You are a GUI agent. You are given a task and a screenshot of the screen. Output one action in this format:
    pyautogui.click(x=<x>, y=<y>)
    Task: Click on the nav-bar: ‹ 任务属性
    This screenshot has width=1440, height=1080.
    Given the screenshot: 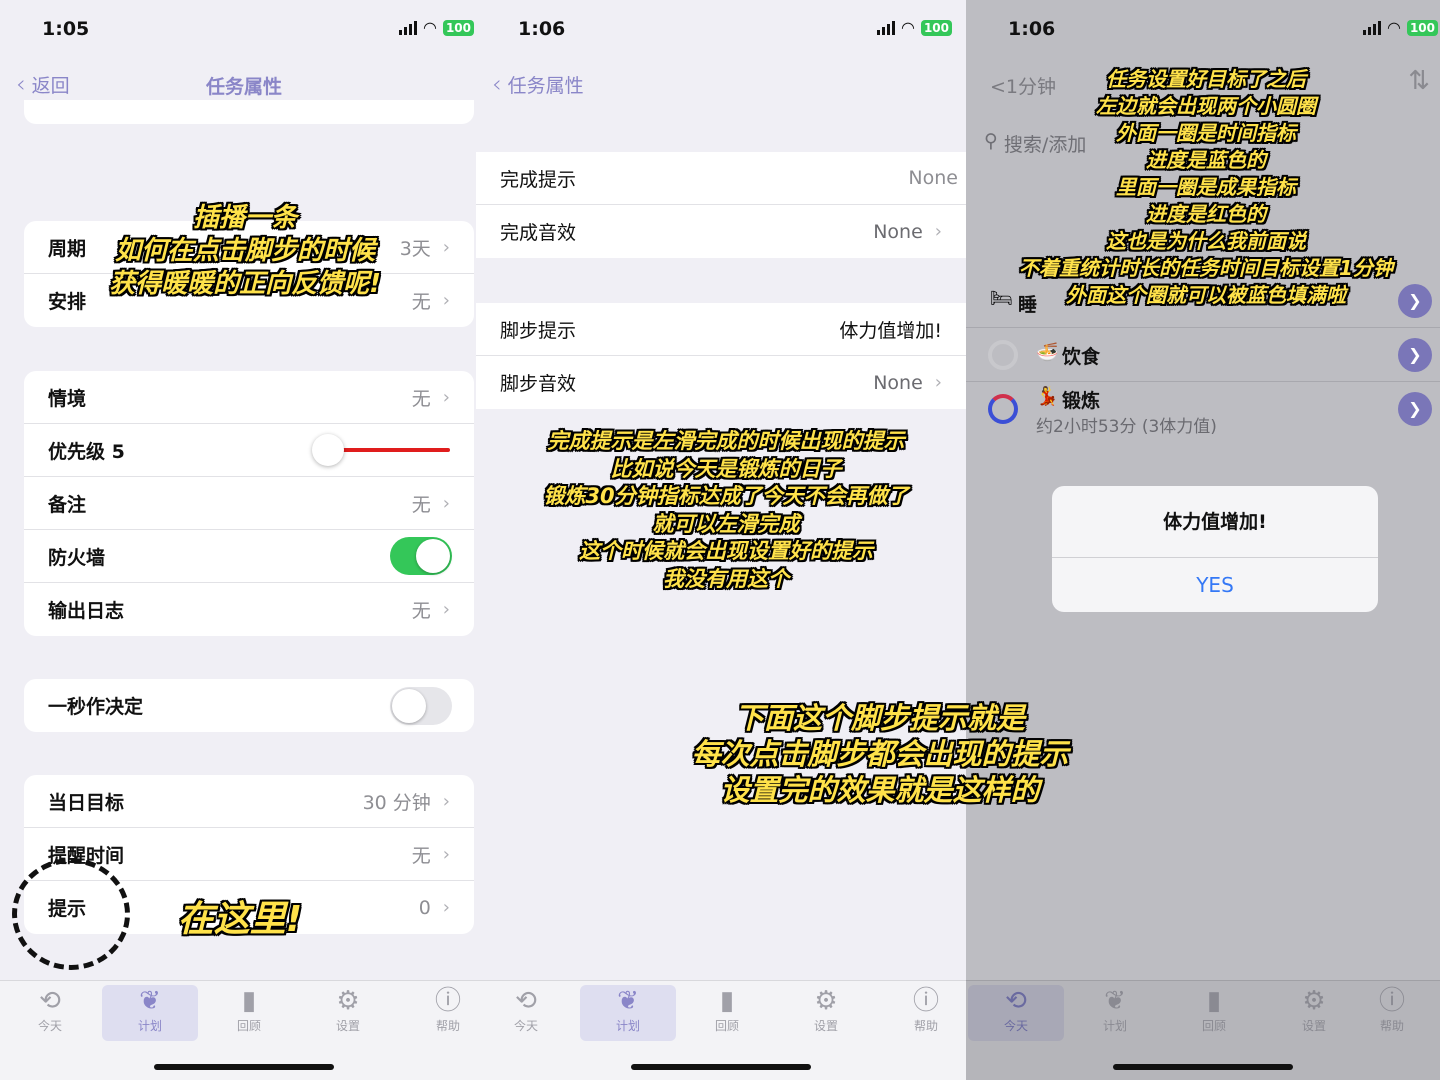 What is the action you would take?
    pyautogui.click(x=721, y=86)
    